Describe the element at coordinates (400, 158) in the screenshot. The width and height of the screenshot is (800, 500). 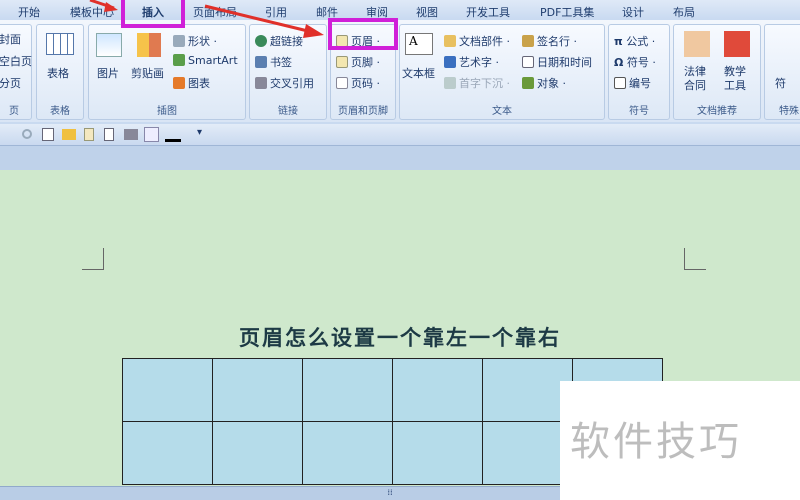
I see `ruler-area` at that location.